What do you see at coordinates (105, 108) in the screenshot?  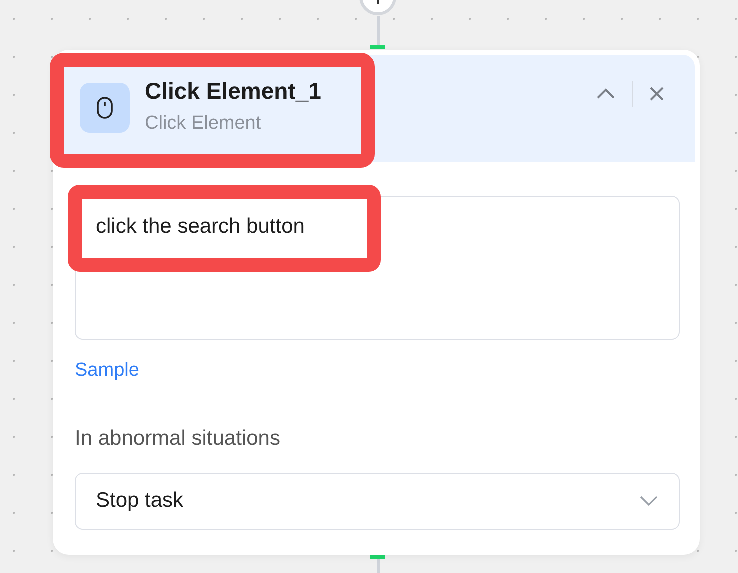 I see `mouse-icon` at bounding box center [105, 108].